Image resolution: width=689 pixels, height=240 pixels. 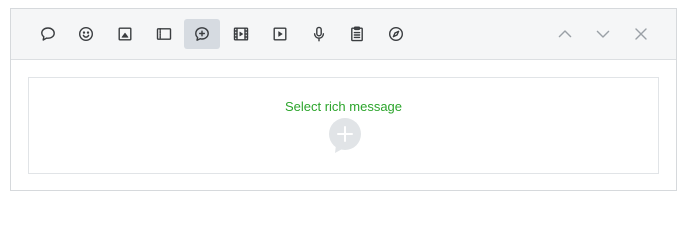 I want to click on sticker-button, so click(x=86, y=34).